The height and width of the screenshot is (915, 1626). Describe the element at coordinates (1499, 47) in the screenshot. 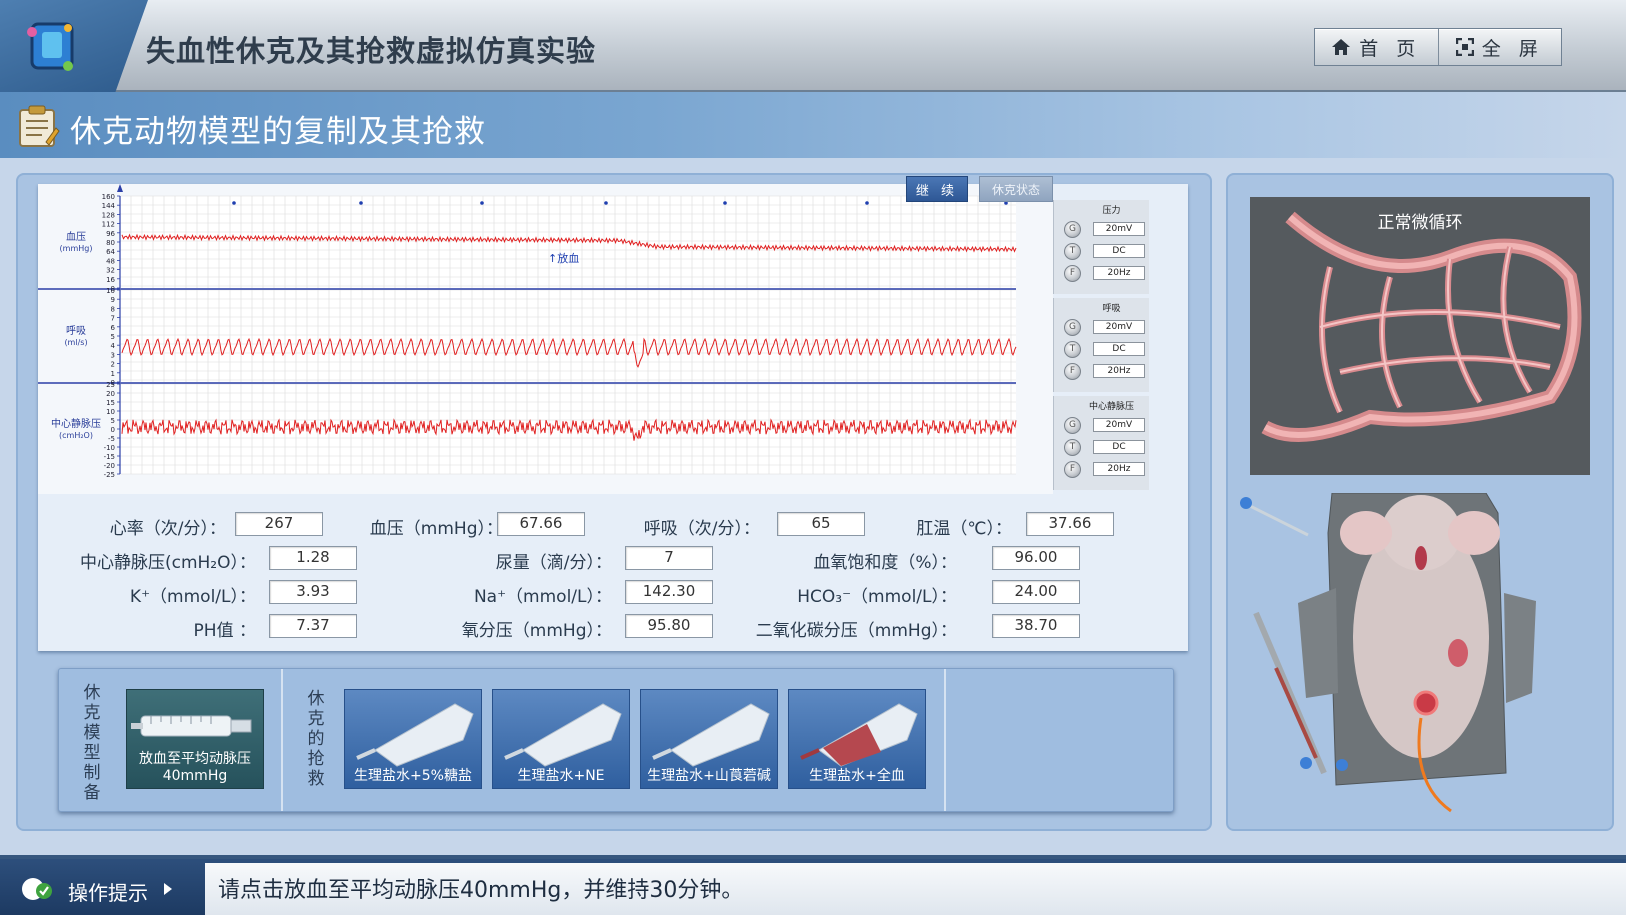

I see `fullscreen-button: 全 屏` at that location.